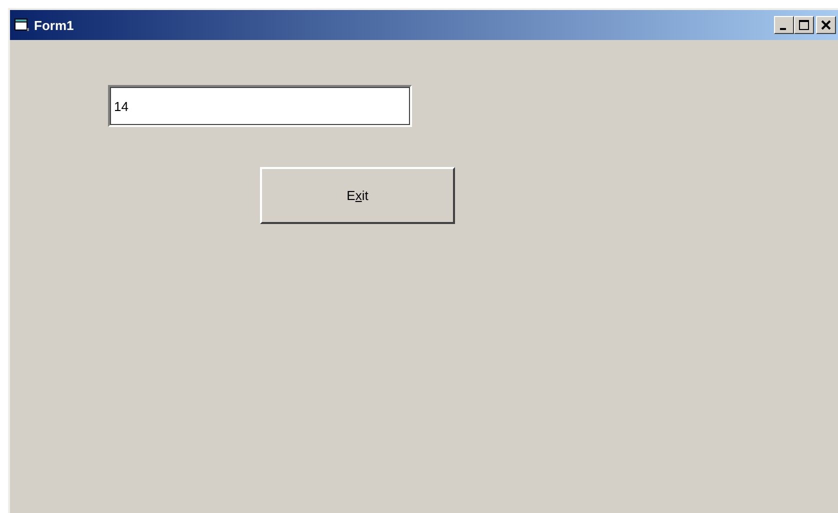  I want to click on text-field: 14, so click(260, 106).